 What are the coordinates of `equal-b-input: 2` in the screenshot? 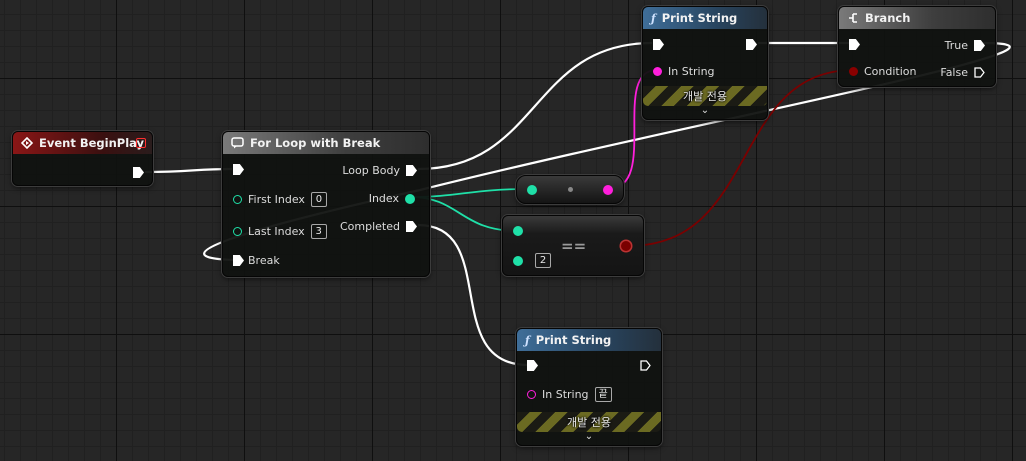 It's located at (543, 260).